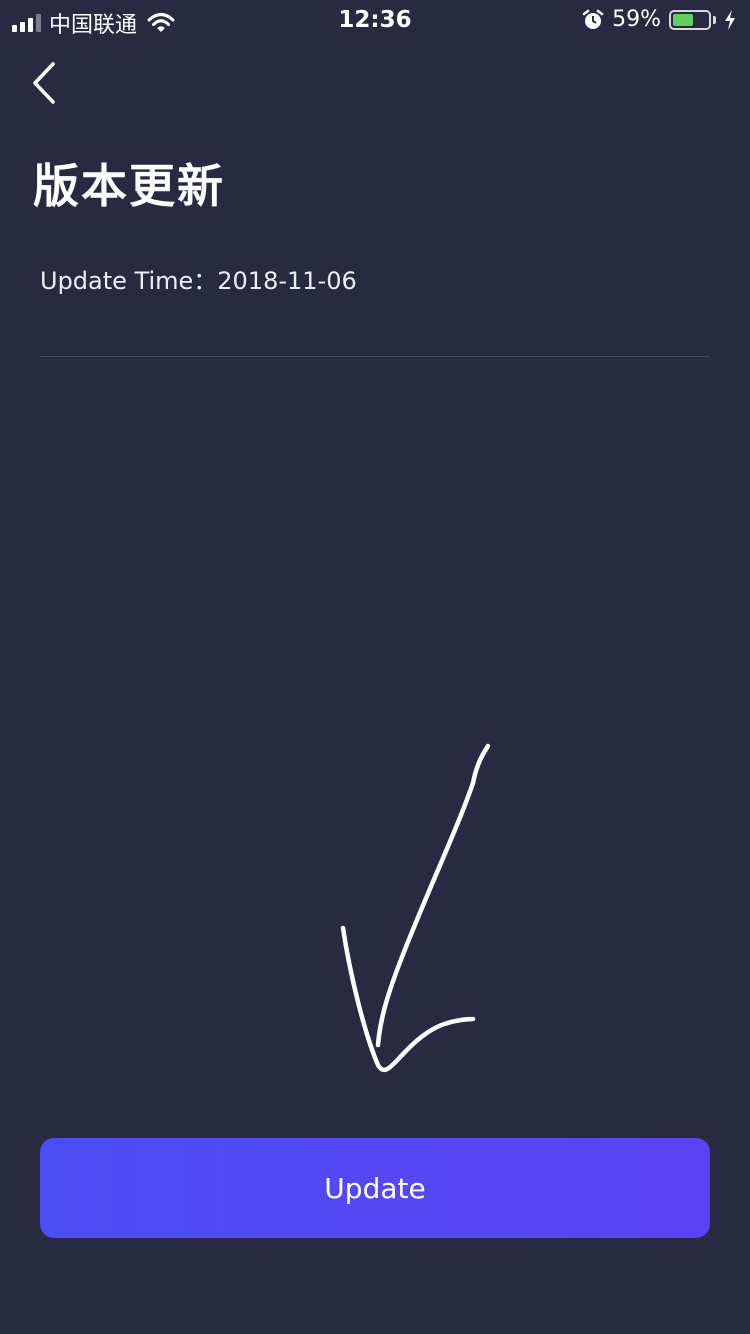  What do you see at coordinates (375, 20) in the screenshot?
I see `status-bar: 中国联通 12:36 59%` at bounding box center [375, 20].